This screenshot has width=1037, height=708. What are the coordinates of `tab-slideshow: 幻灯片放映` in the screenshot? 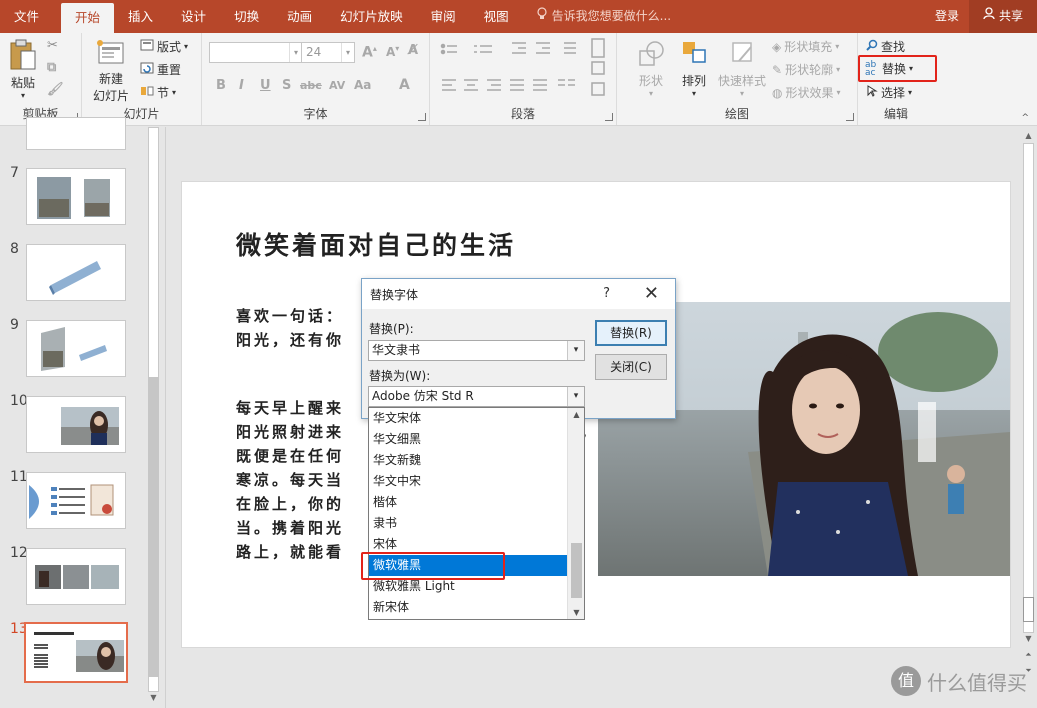 It's located at (371, 16).